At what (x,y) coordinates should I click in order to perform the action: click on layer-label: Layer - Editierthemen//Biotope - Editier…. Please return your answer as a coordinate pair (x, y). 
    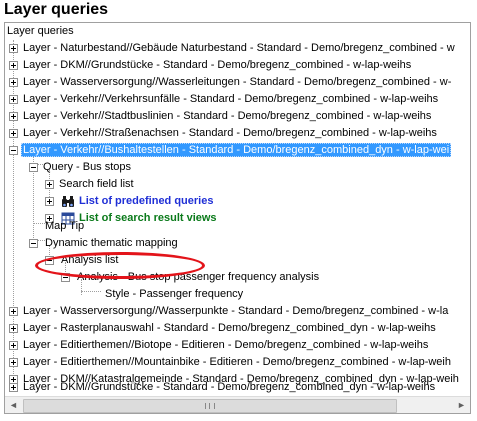
    Looking at the image, I should click on (226, 345).